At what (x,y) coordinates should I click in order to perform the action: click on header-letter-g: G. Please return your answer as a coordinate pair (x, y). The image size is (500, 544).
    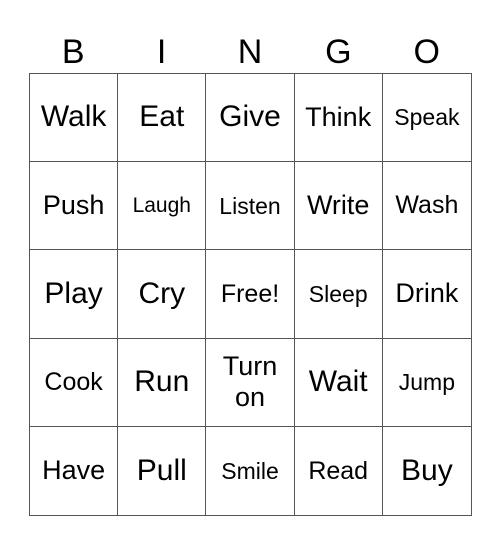
    Looking at the image, I should click on (338, 52).